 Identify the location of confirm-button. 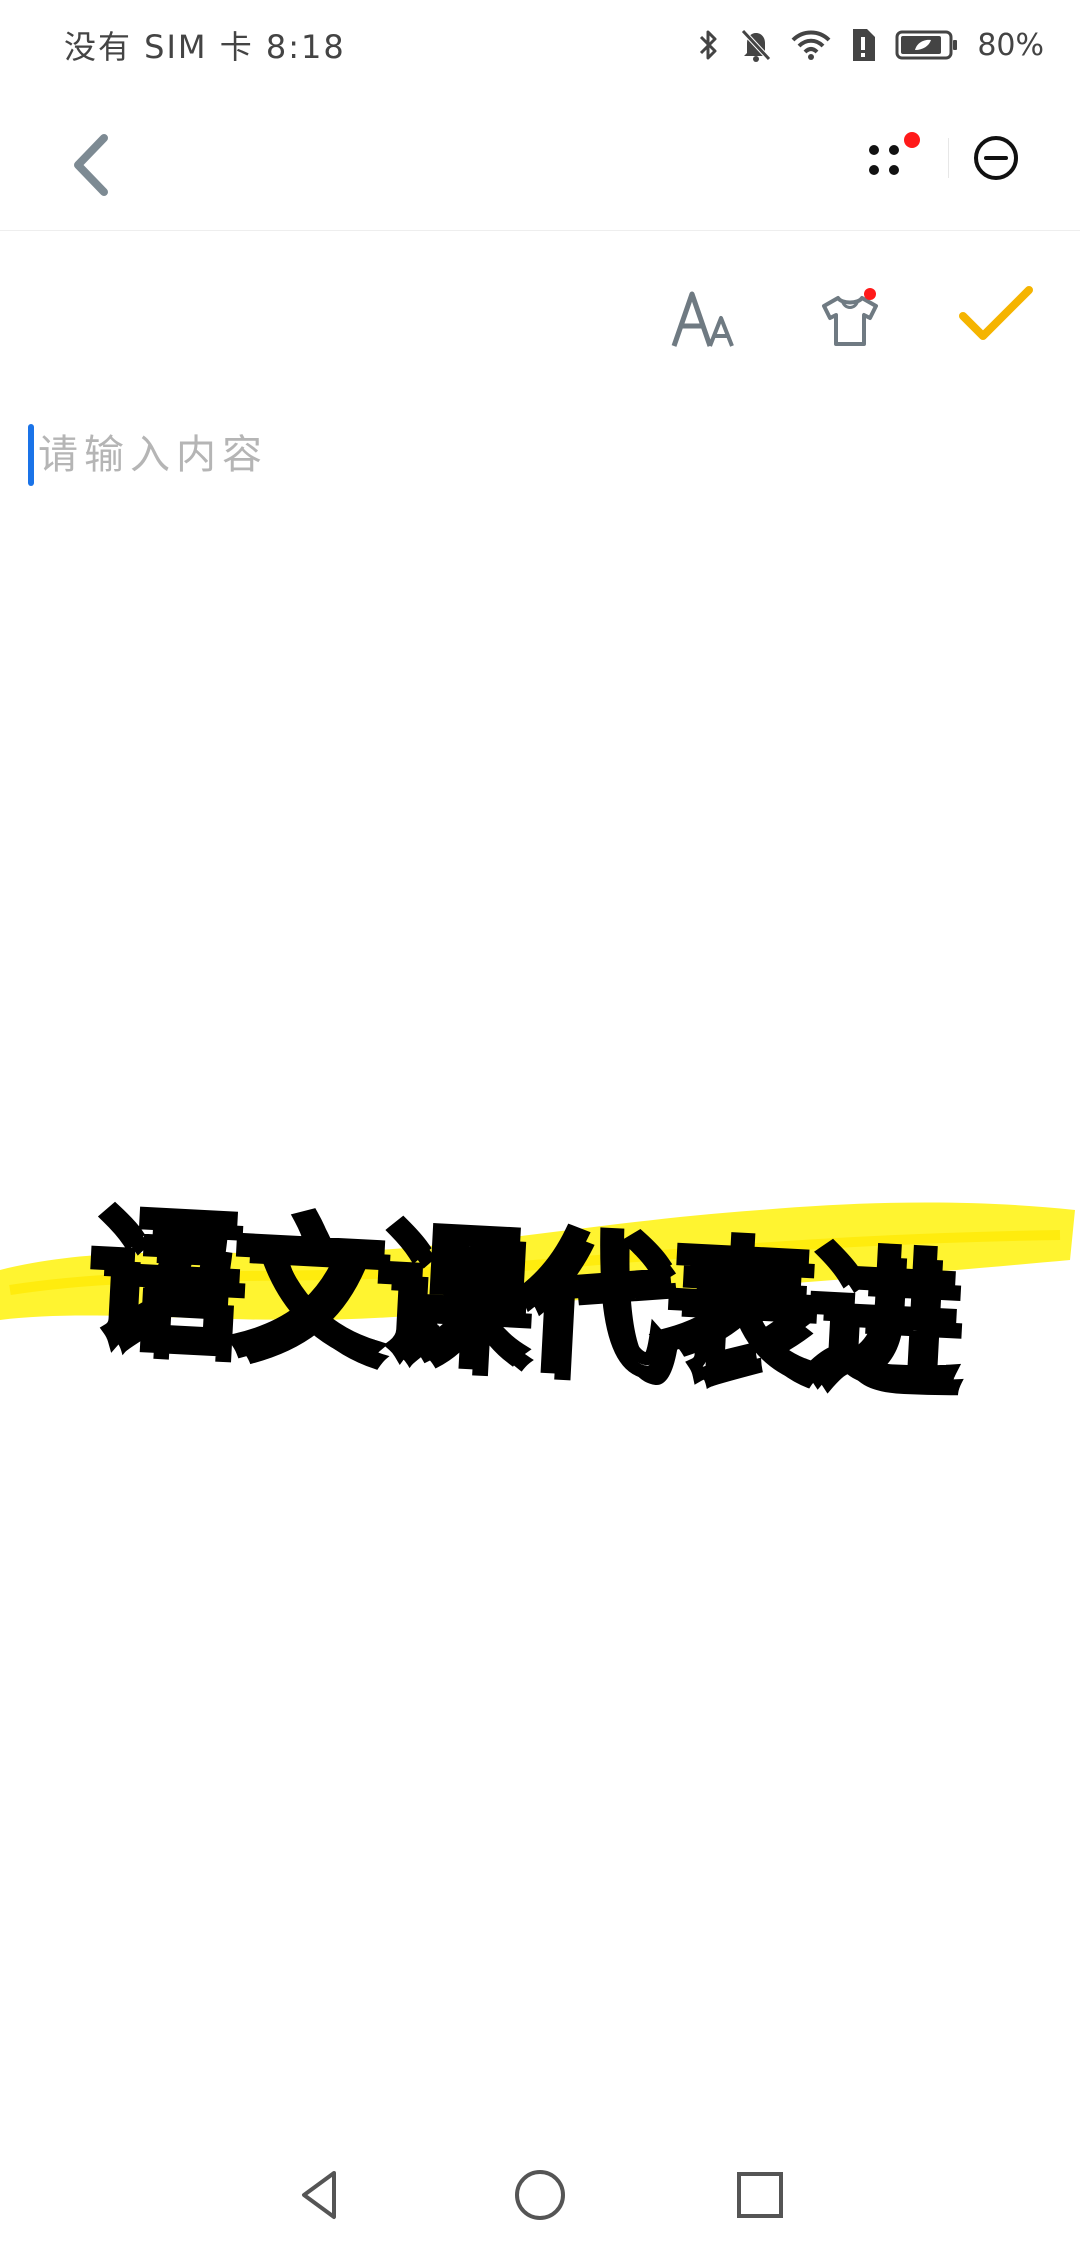
(995, 320).